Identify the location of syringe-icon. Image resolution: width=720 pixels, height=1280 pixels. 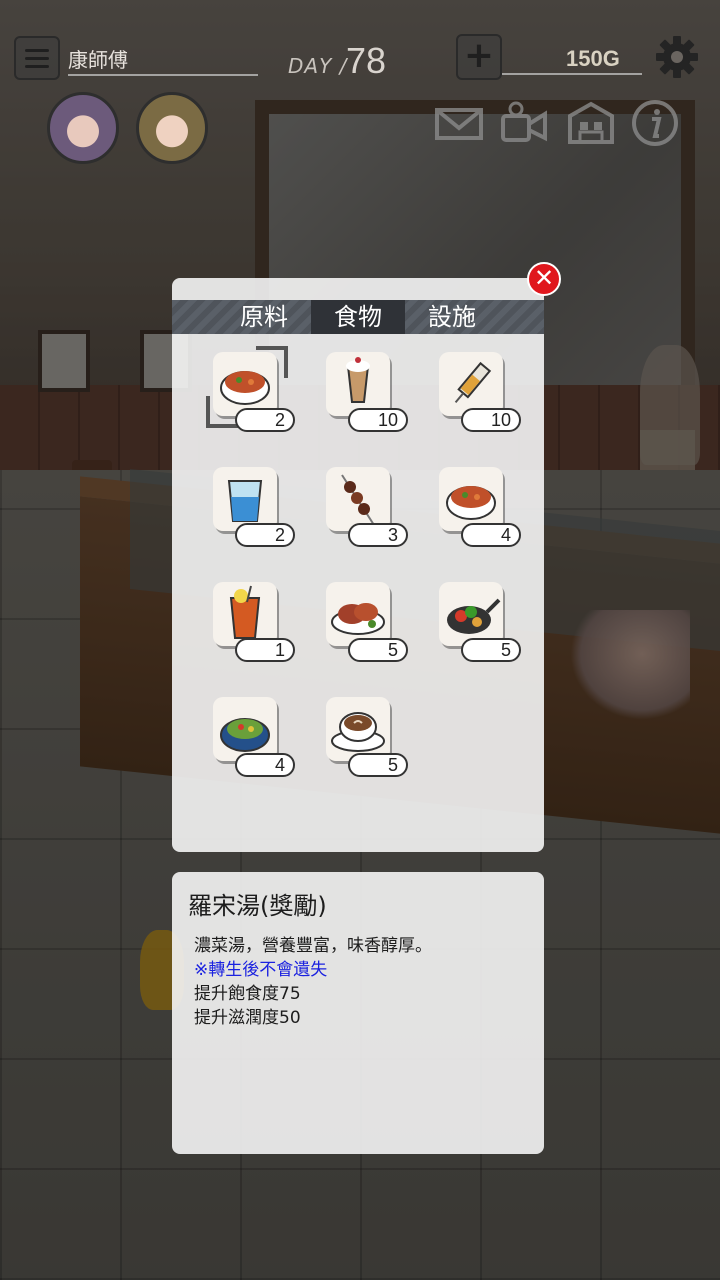
(471, 384).